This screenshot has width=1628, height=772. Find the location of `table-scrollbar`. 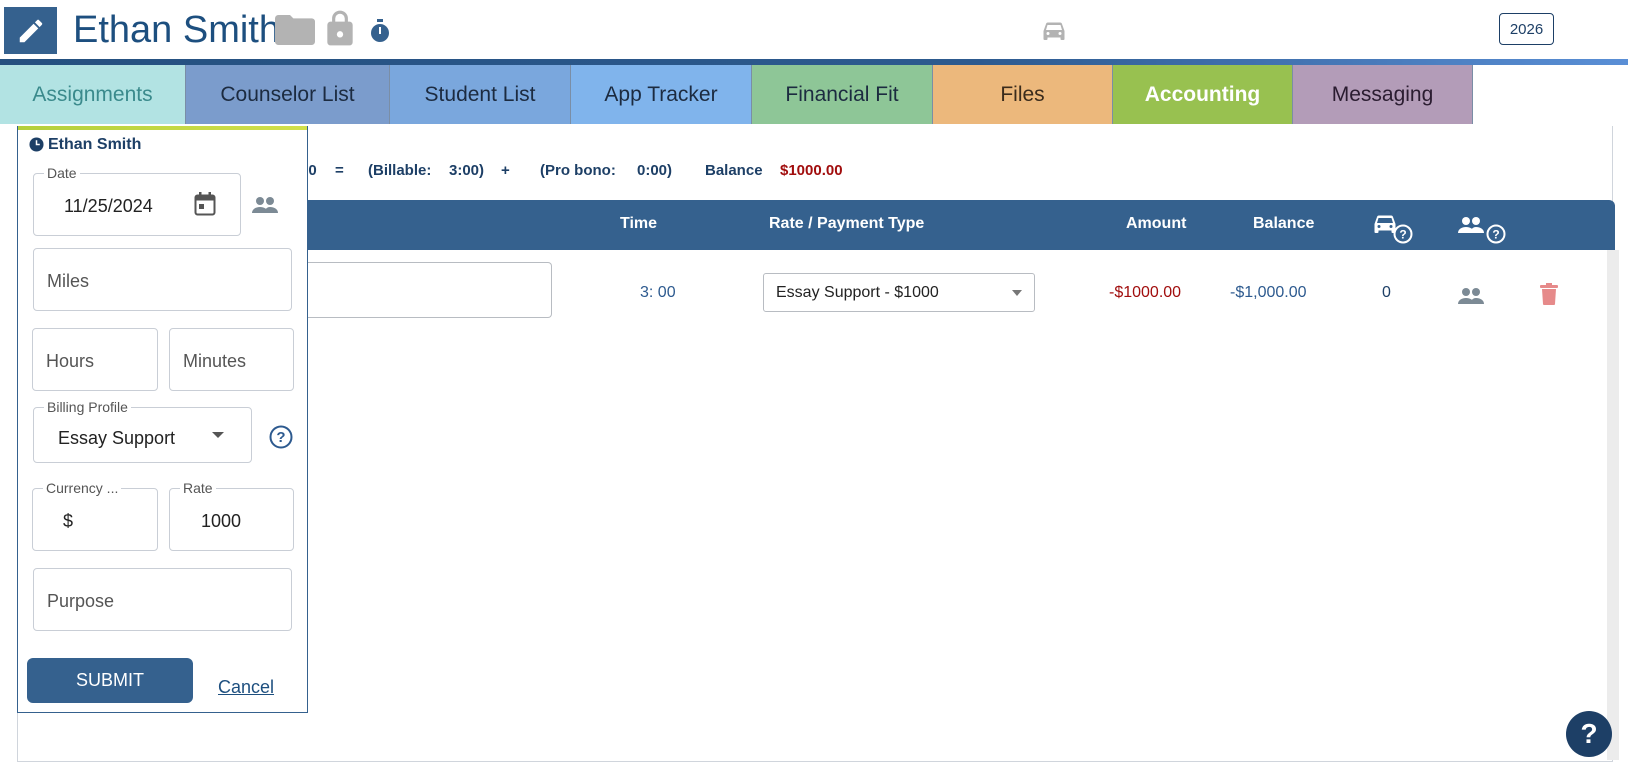

table-scrollbar is located at coordinates (1613, 505).